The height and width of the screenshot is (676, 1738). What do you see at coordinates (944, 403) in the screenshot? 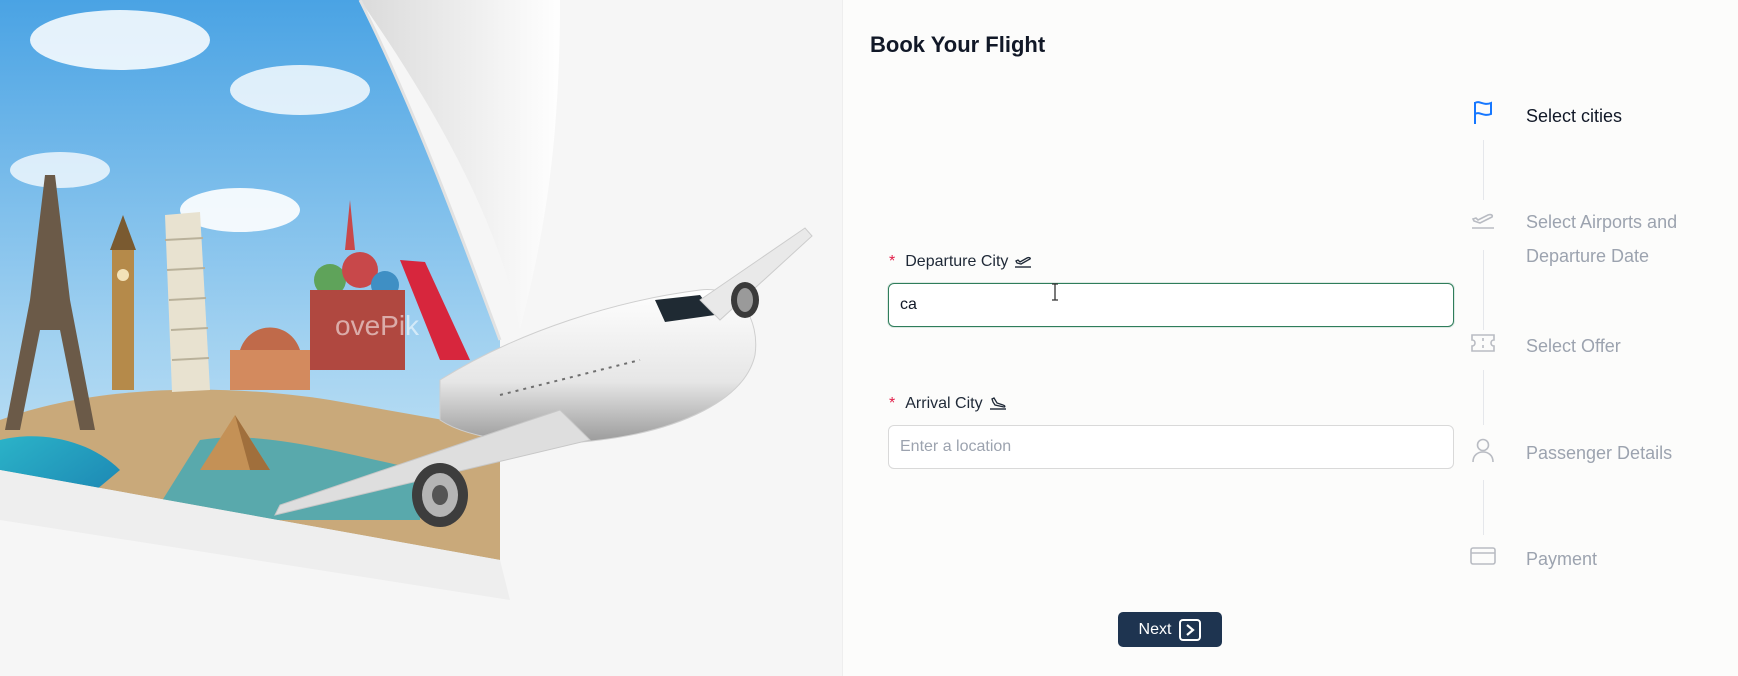
I see `arrival-city-label-text: Arrival City` at bounding box center [944, 403].